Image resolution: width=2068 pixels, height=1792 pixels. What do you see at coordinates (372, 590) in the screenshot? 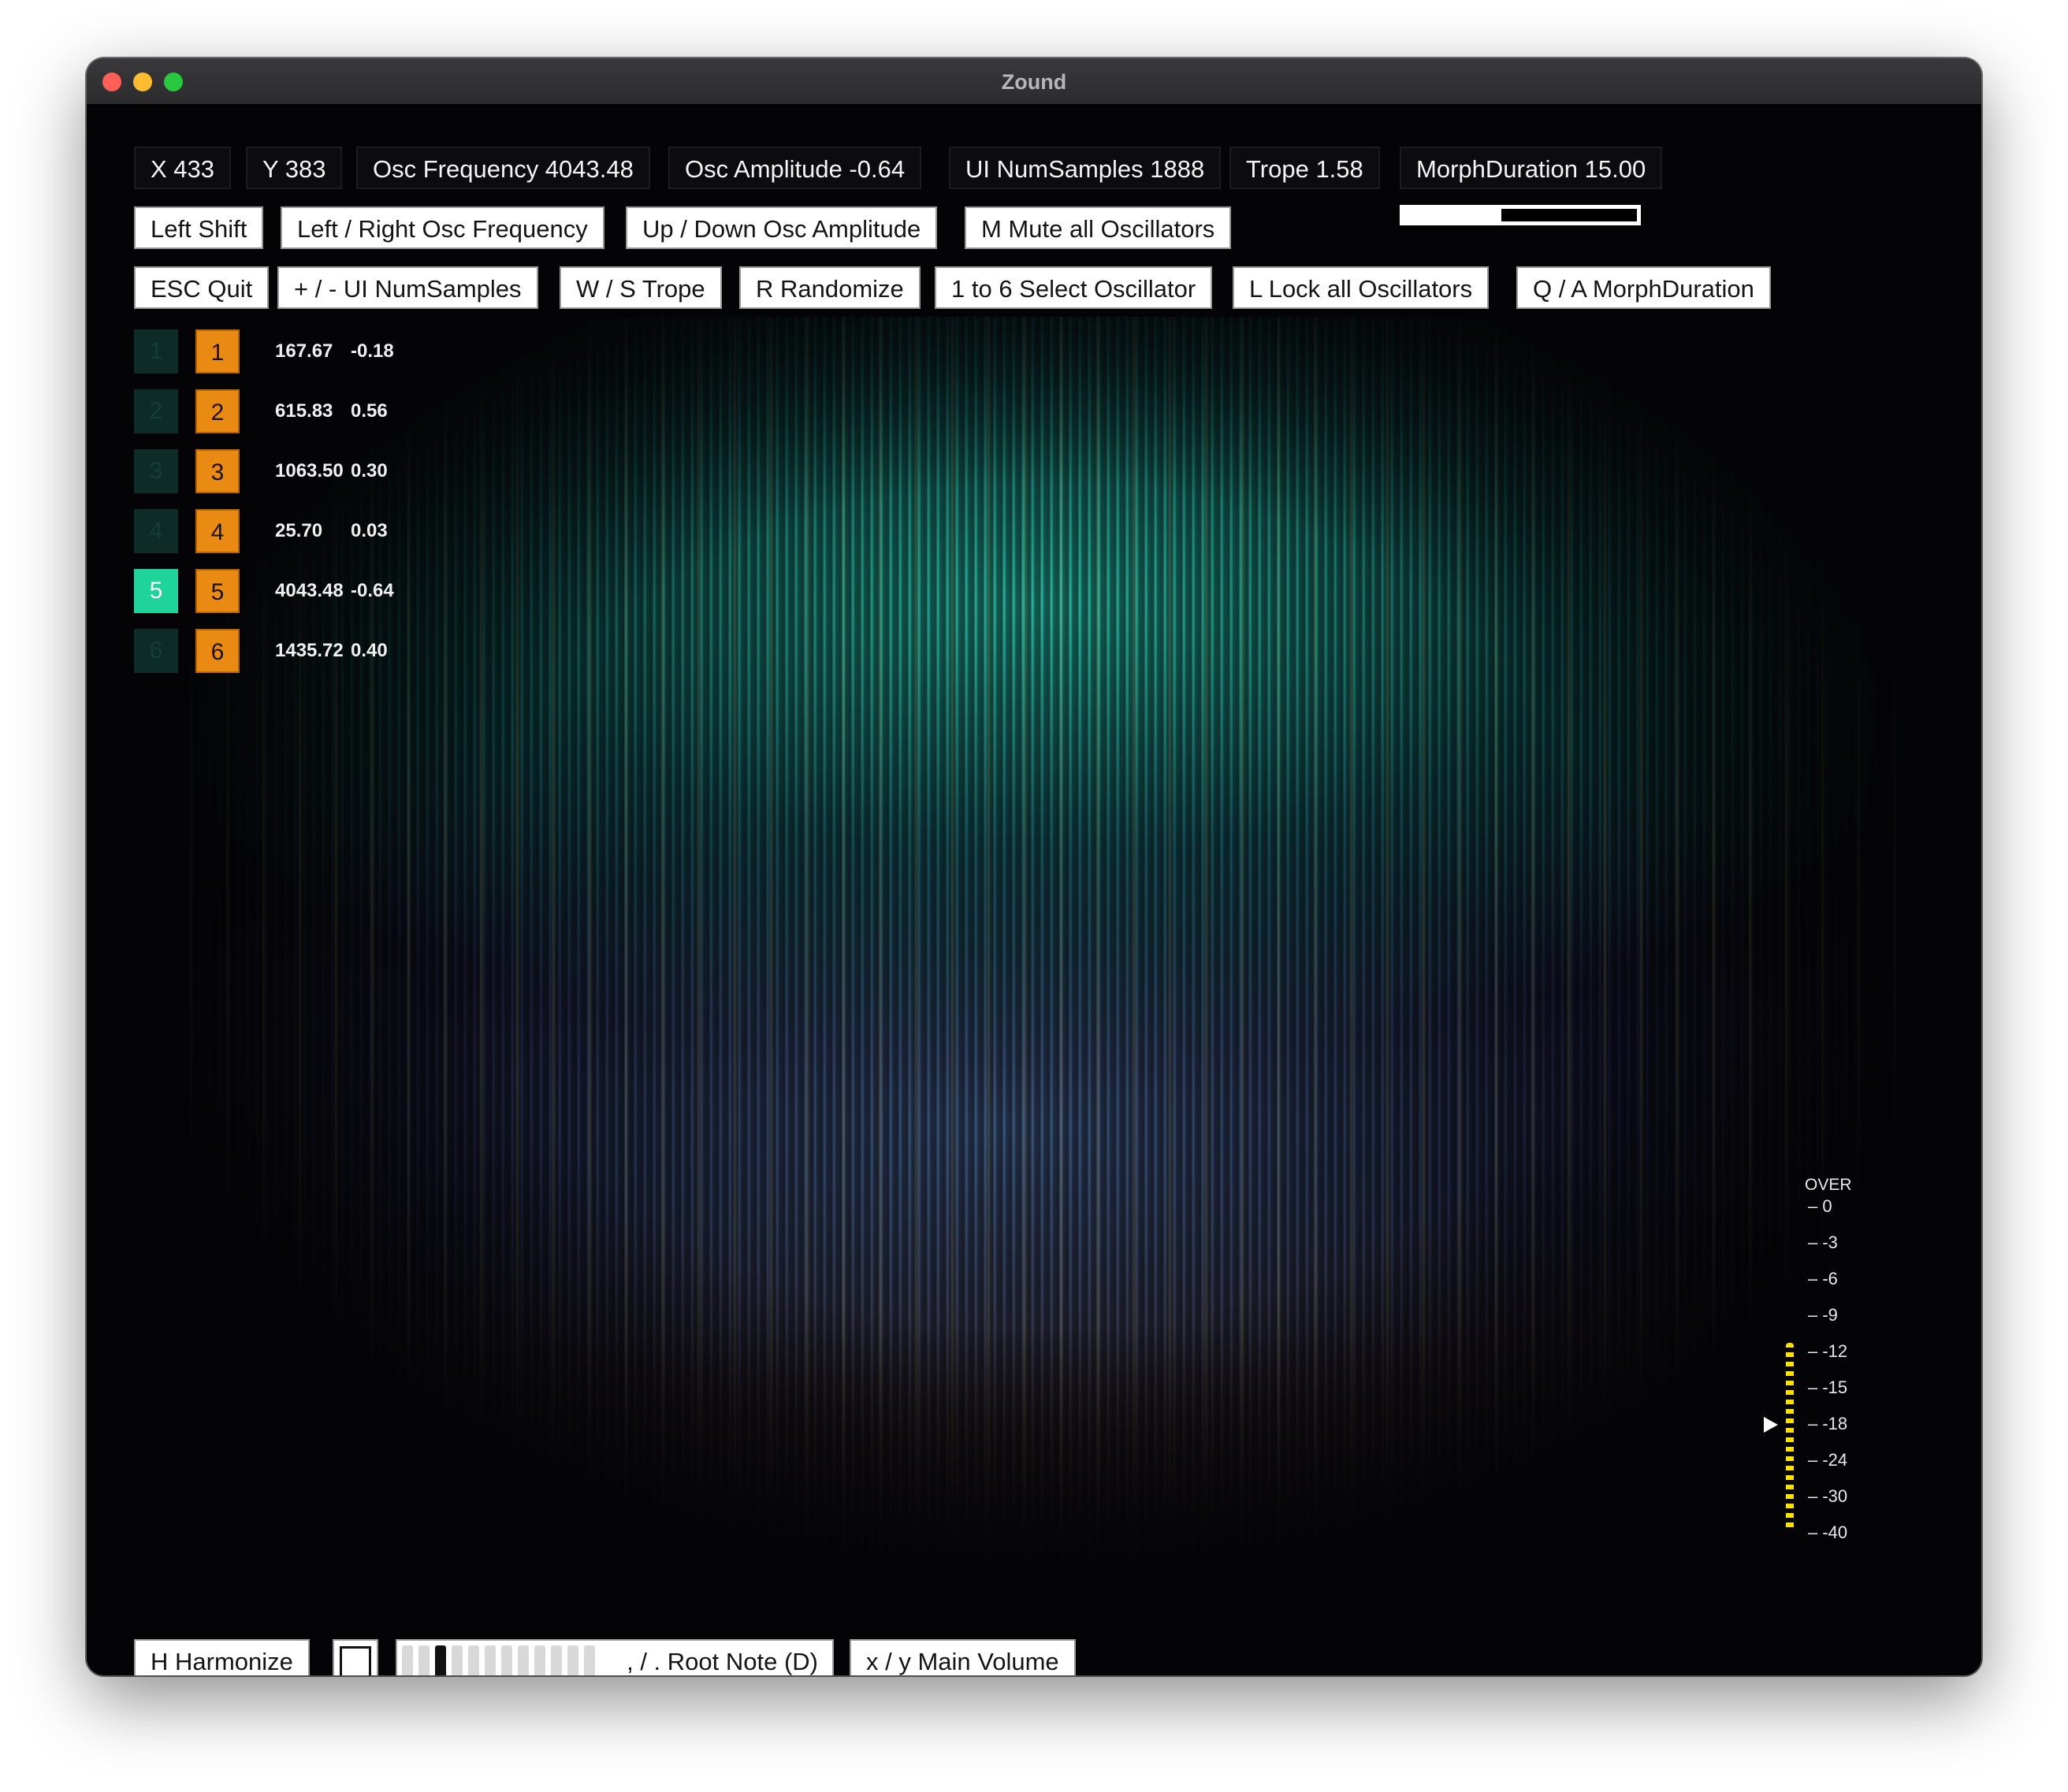
I see `oscillator-amplitude: -0.64` at bounding box center [372, 590].